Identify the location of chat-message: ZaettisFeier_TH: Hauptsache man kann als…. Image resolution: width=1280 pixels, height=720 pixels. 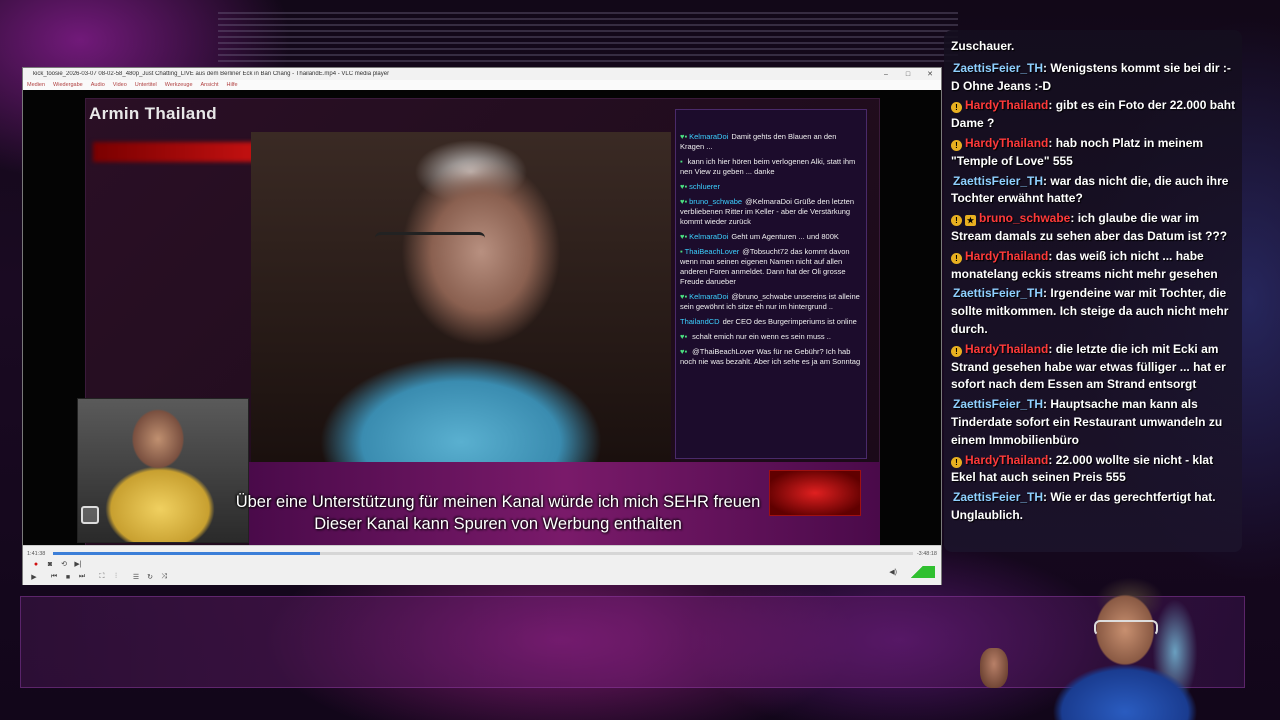
(1093, 422).